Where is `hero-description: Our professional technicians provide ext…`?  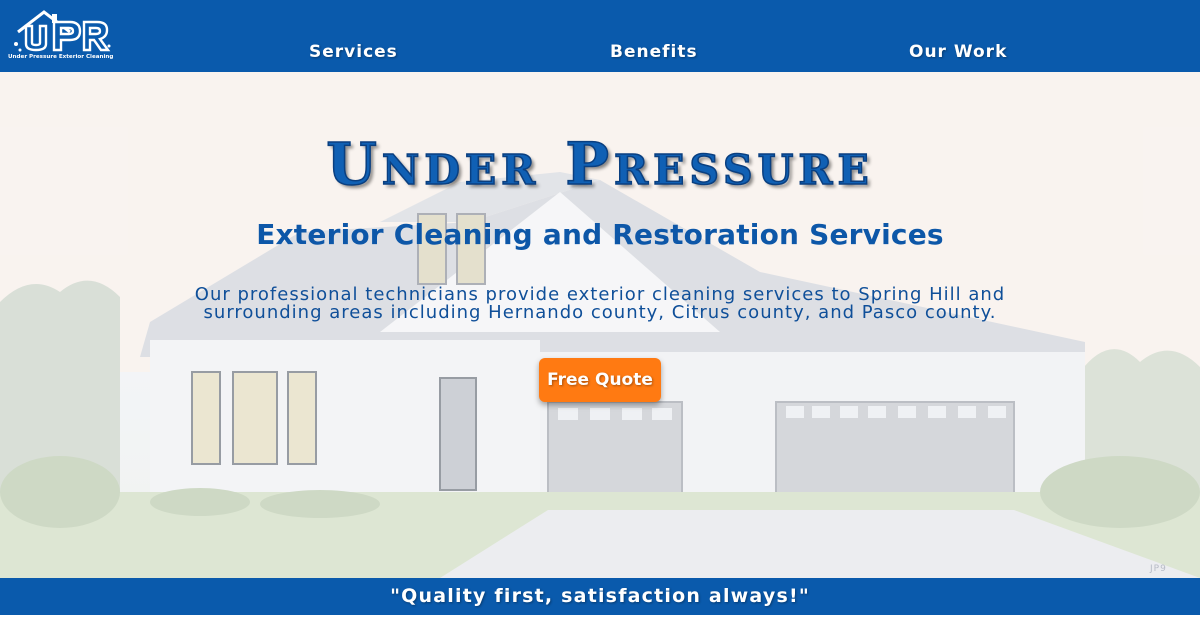 hero-description: Our professional technicians provide ext… is located at coordinates (600, 303).